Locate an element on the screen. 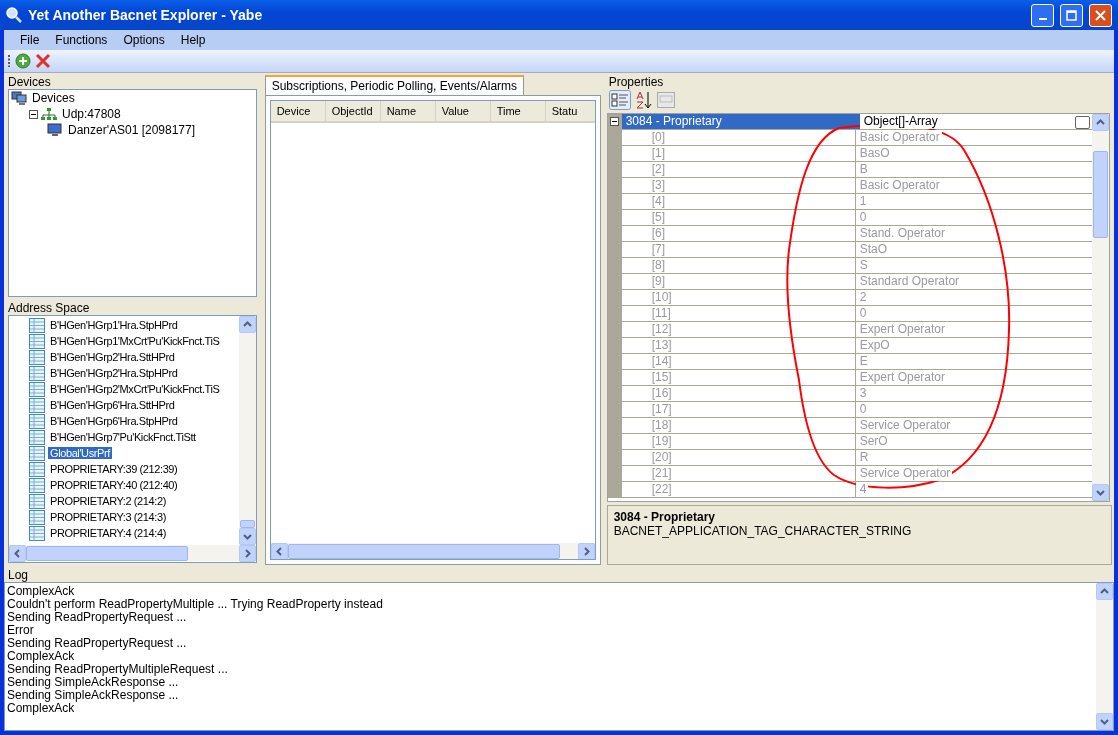 The height and width of the screenshot is (735, 1118). property-name: [13] is located at coordinates (738, 345).